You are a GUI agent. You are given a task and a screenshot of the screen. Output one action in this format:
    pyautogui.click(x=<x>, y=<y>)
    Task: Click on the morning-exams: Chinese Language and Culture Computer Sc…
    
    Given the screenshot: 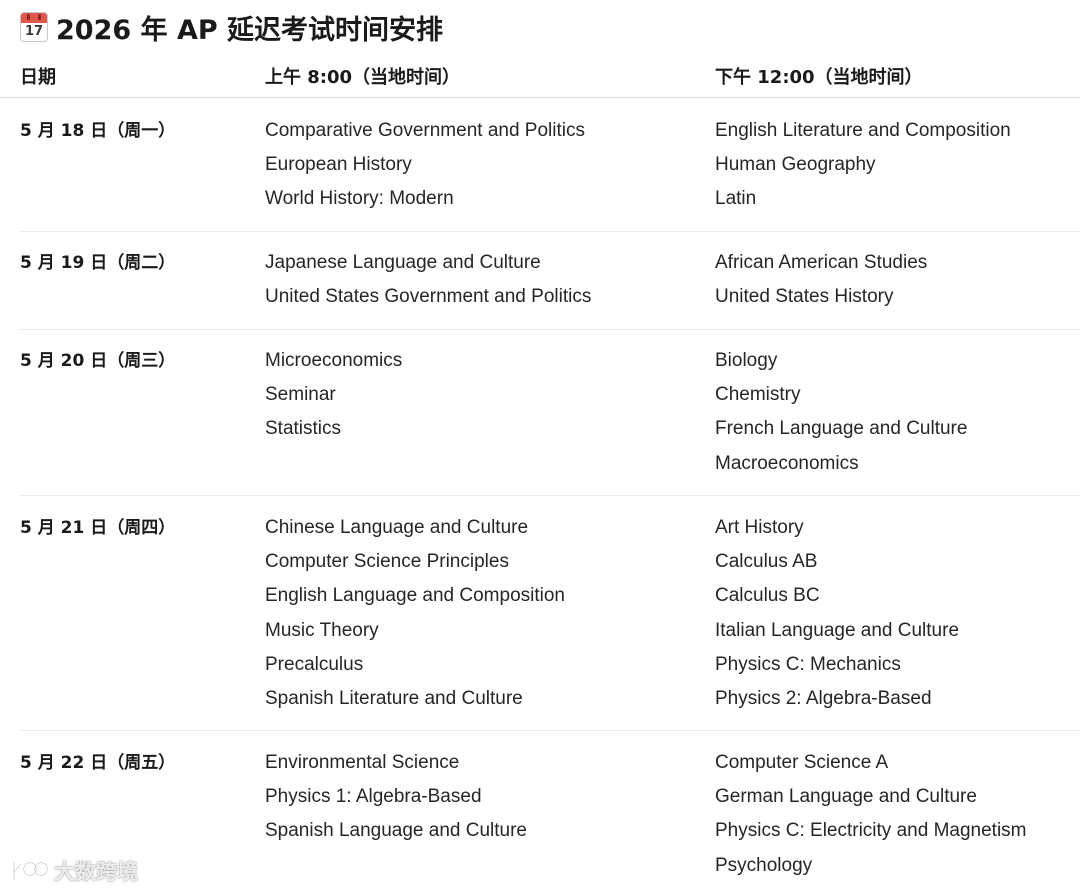 What is the action you would take?
    pyautogui.click(x=415, y=613)
    